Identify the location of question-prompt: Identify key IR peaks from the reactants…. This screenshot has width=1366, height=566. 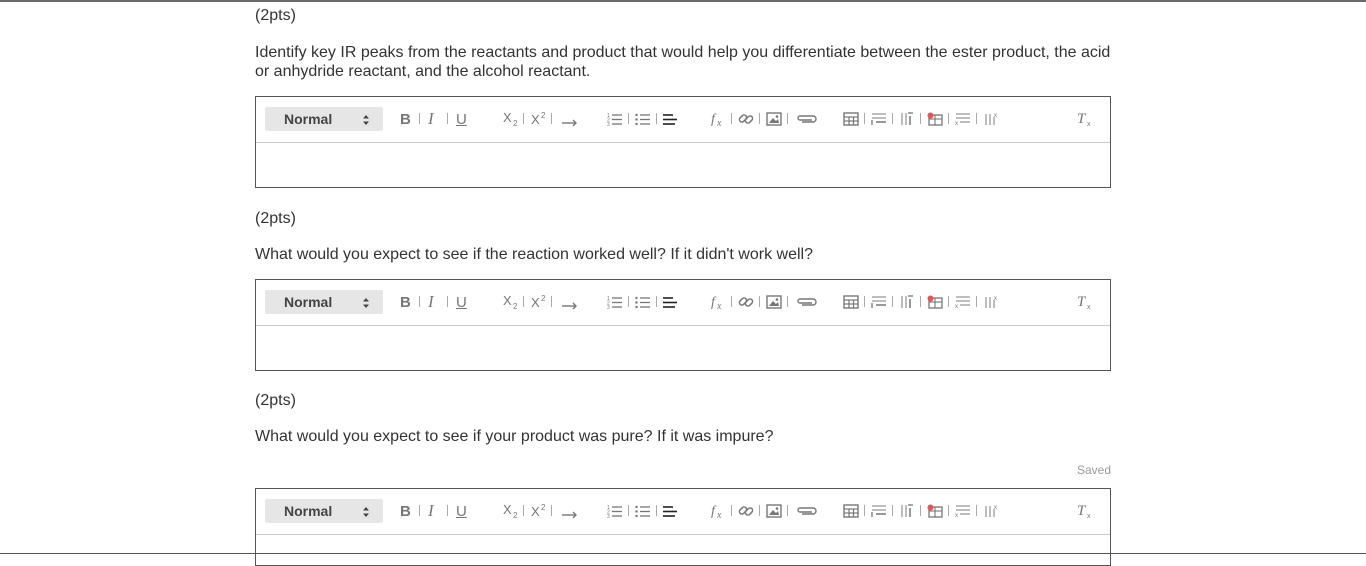
(683, 62).